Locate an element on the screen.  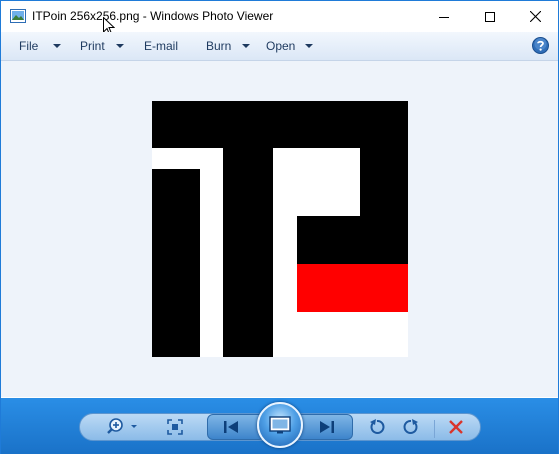
file-dropdown-icon is located at coordinates (57, 46).